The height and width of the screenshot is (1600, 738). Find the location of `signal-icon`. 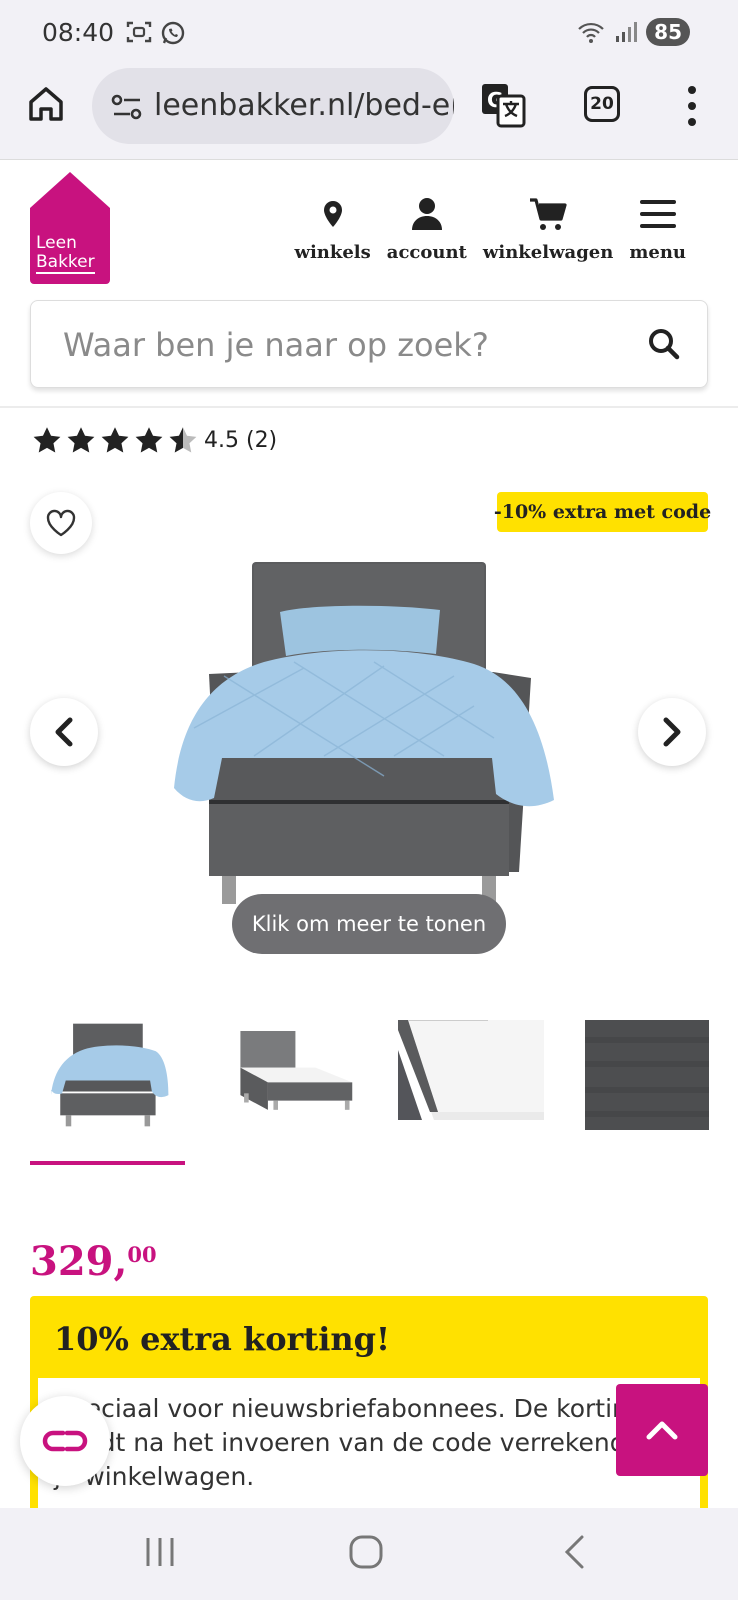

signal-icon is located at coordinates (627, 32).